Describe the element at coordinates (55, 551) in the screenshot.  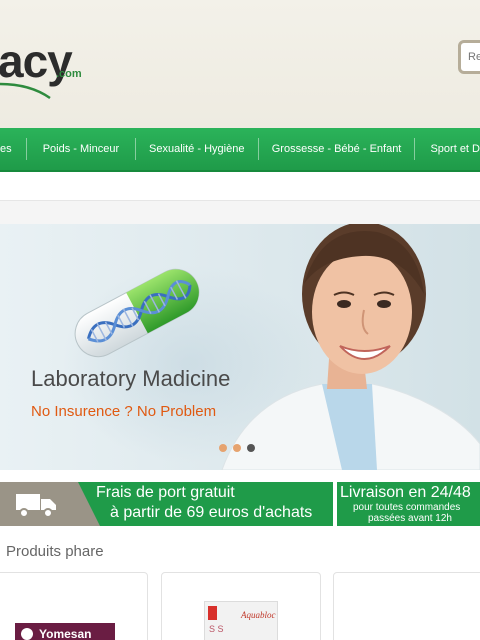
I see `featured-products-title: Produits phare` at that location.